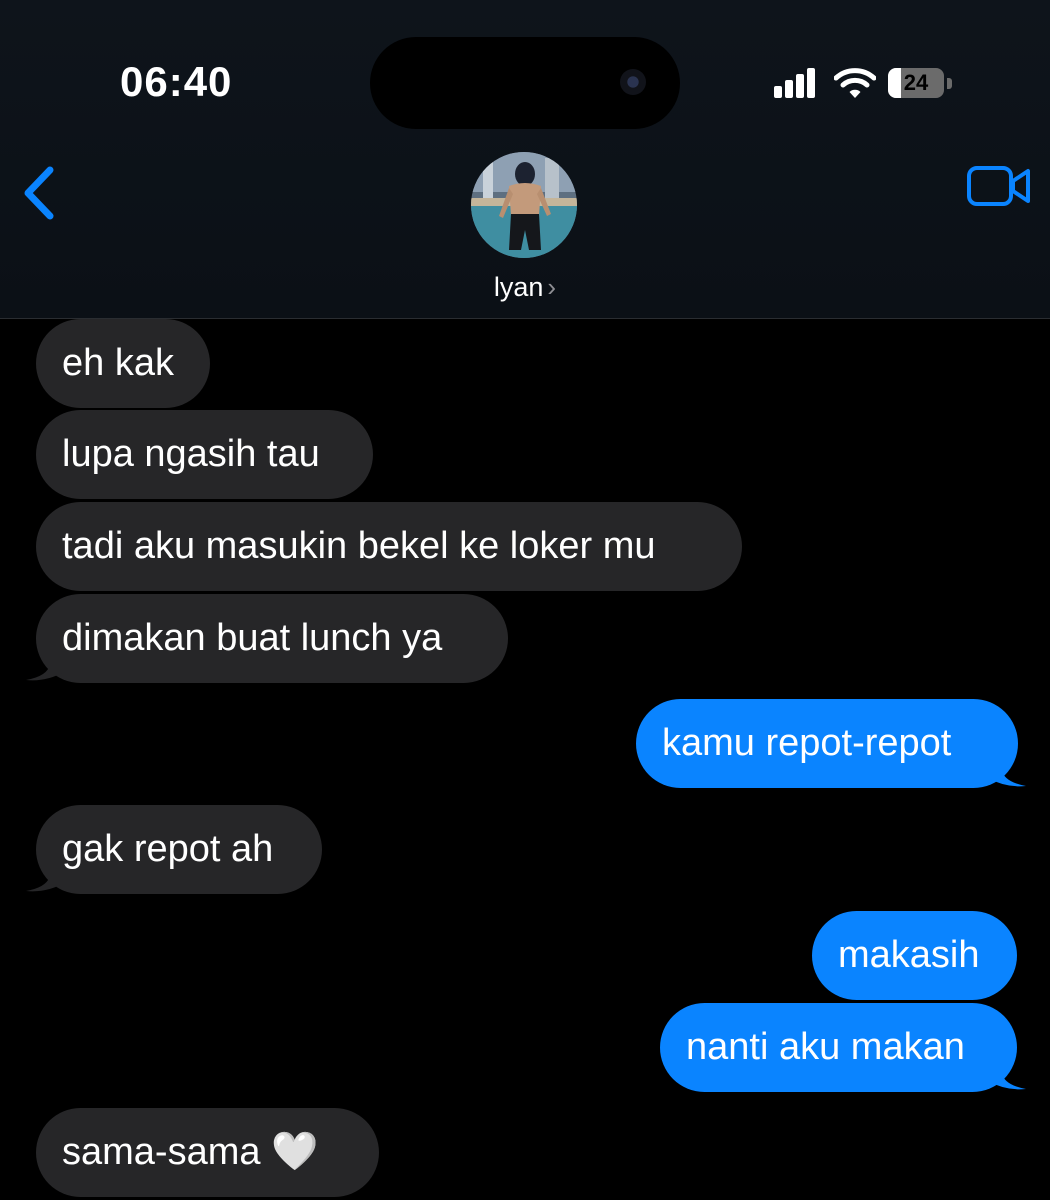 The image size is (1050, 1200). Describe the element at coordinates (518, 287) in the screenshot. I see `contact-name: lyan` at that location.